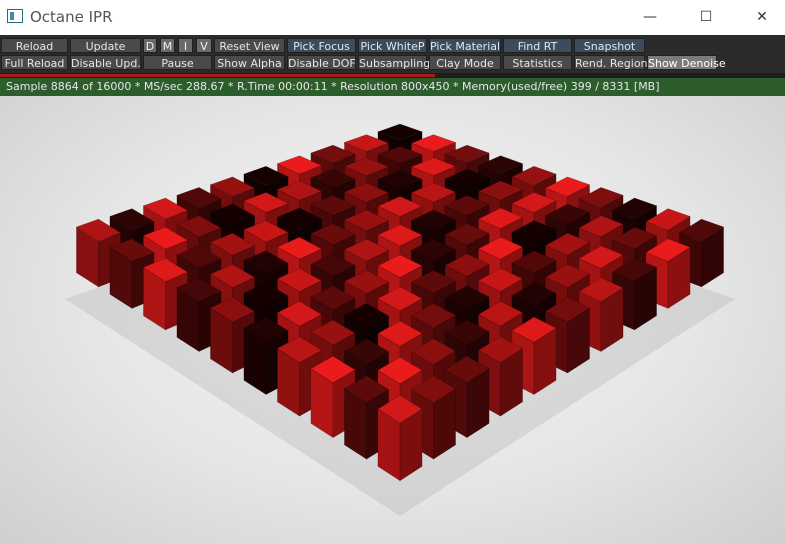 This screenshot has width=785, height=544. I want to click on toggle-i-button: I, so click(185, 45).